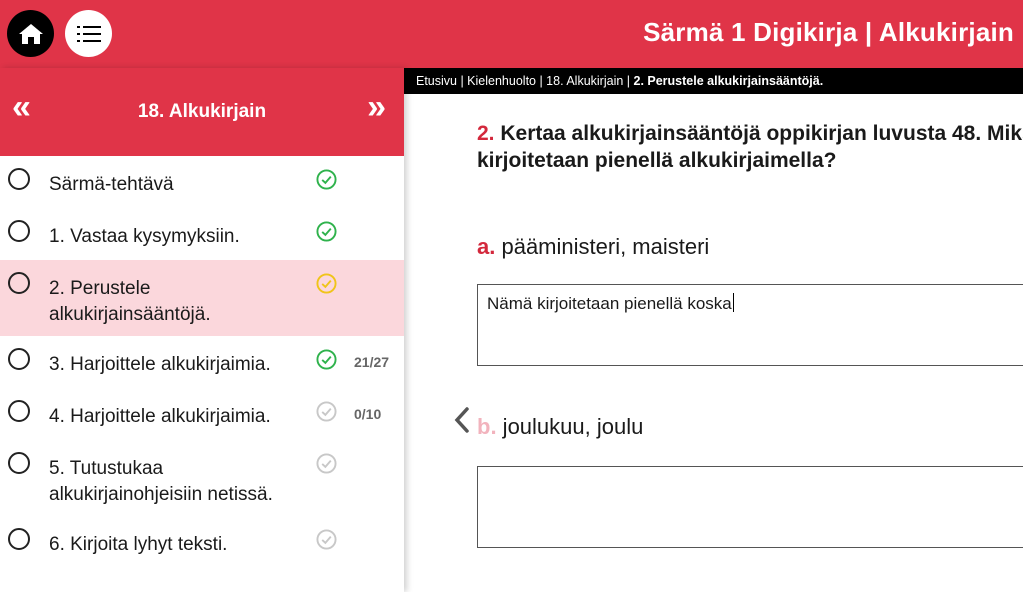 This screenshot has height=592, width=1023. I want to click on breadcrumb-current: 2. Perustele alkukirjainsääntöjä., so click(728, 81).